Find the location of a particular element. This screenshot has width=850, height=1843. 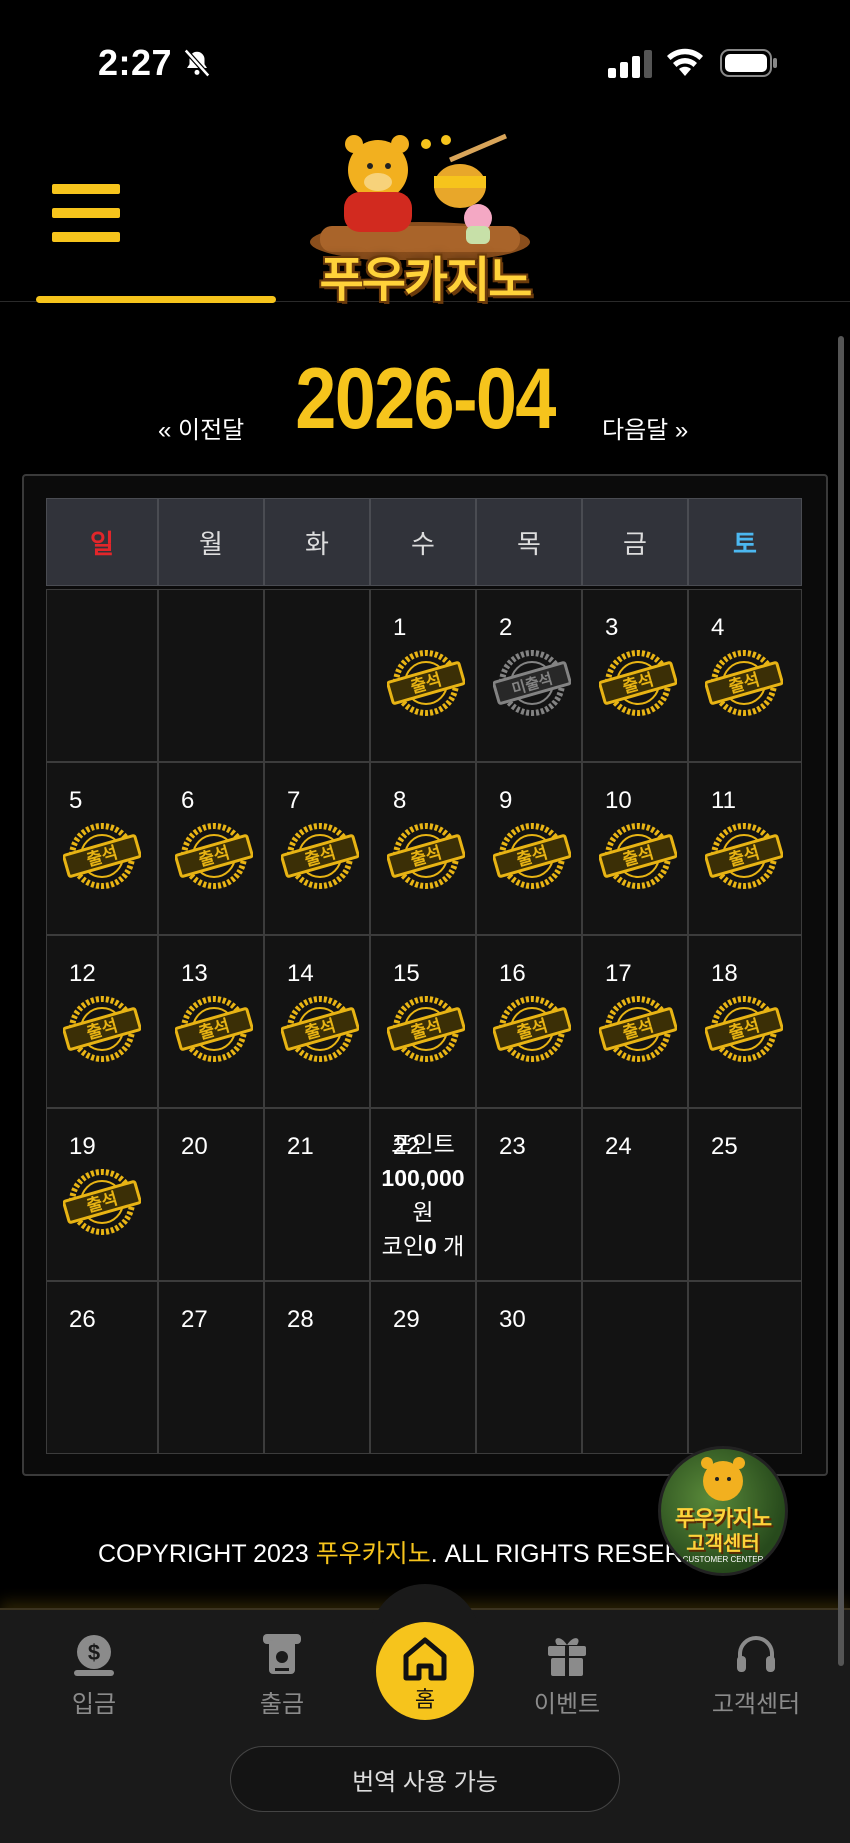

logo-text: 푸우카지노 is located at coordinates (426, 280).